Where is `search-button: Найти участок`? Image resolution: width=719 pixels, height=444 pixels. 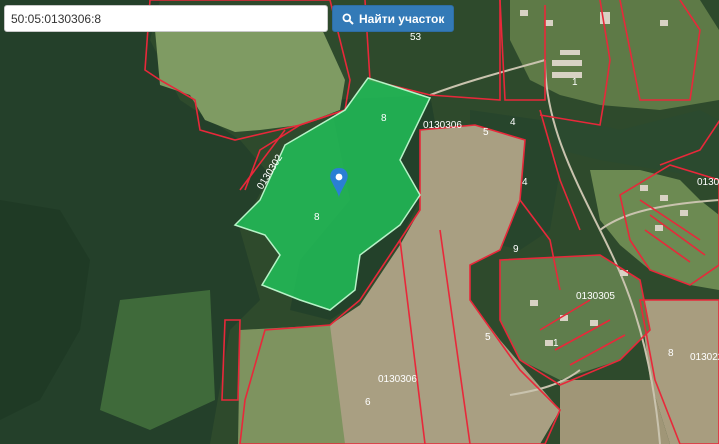 search-button: Найти участок is located at coordinates (393, 18).